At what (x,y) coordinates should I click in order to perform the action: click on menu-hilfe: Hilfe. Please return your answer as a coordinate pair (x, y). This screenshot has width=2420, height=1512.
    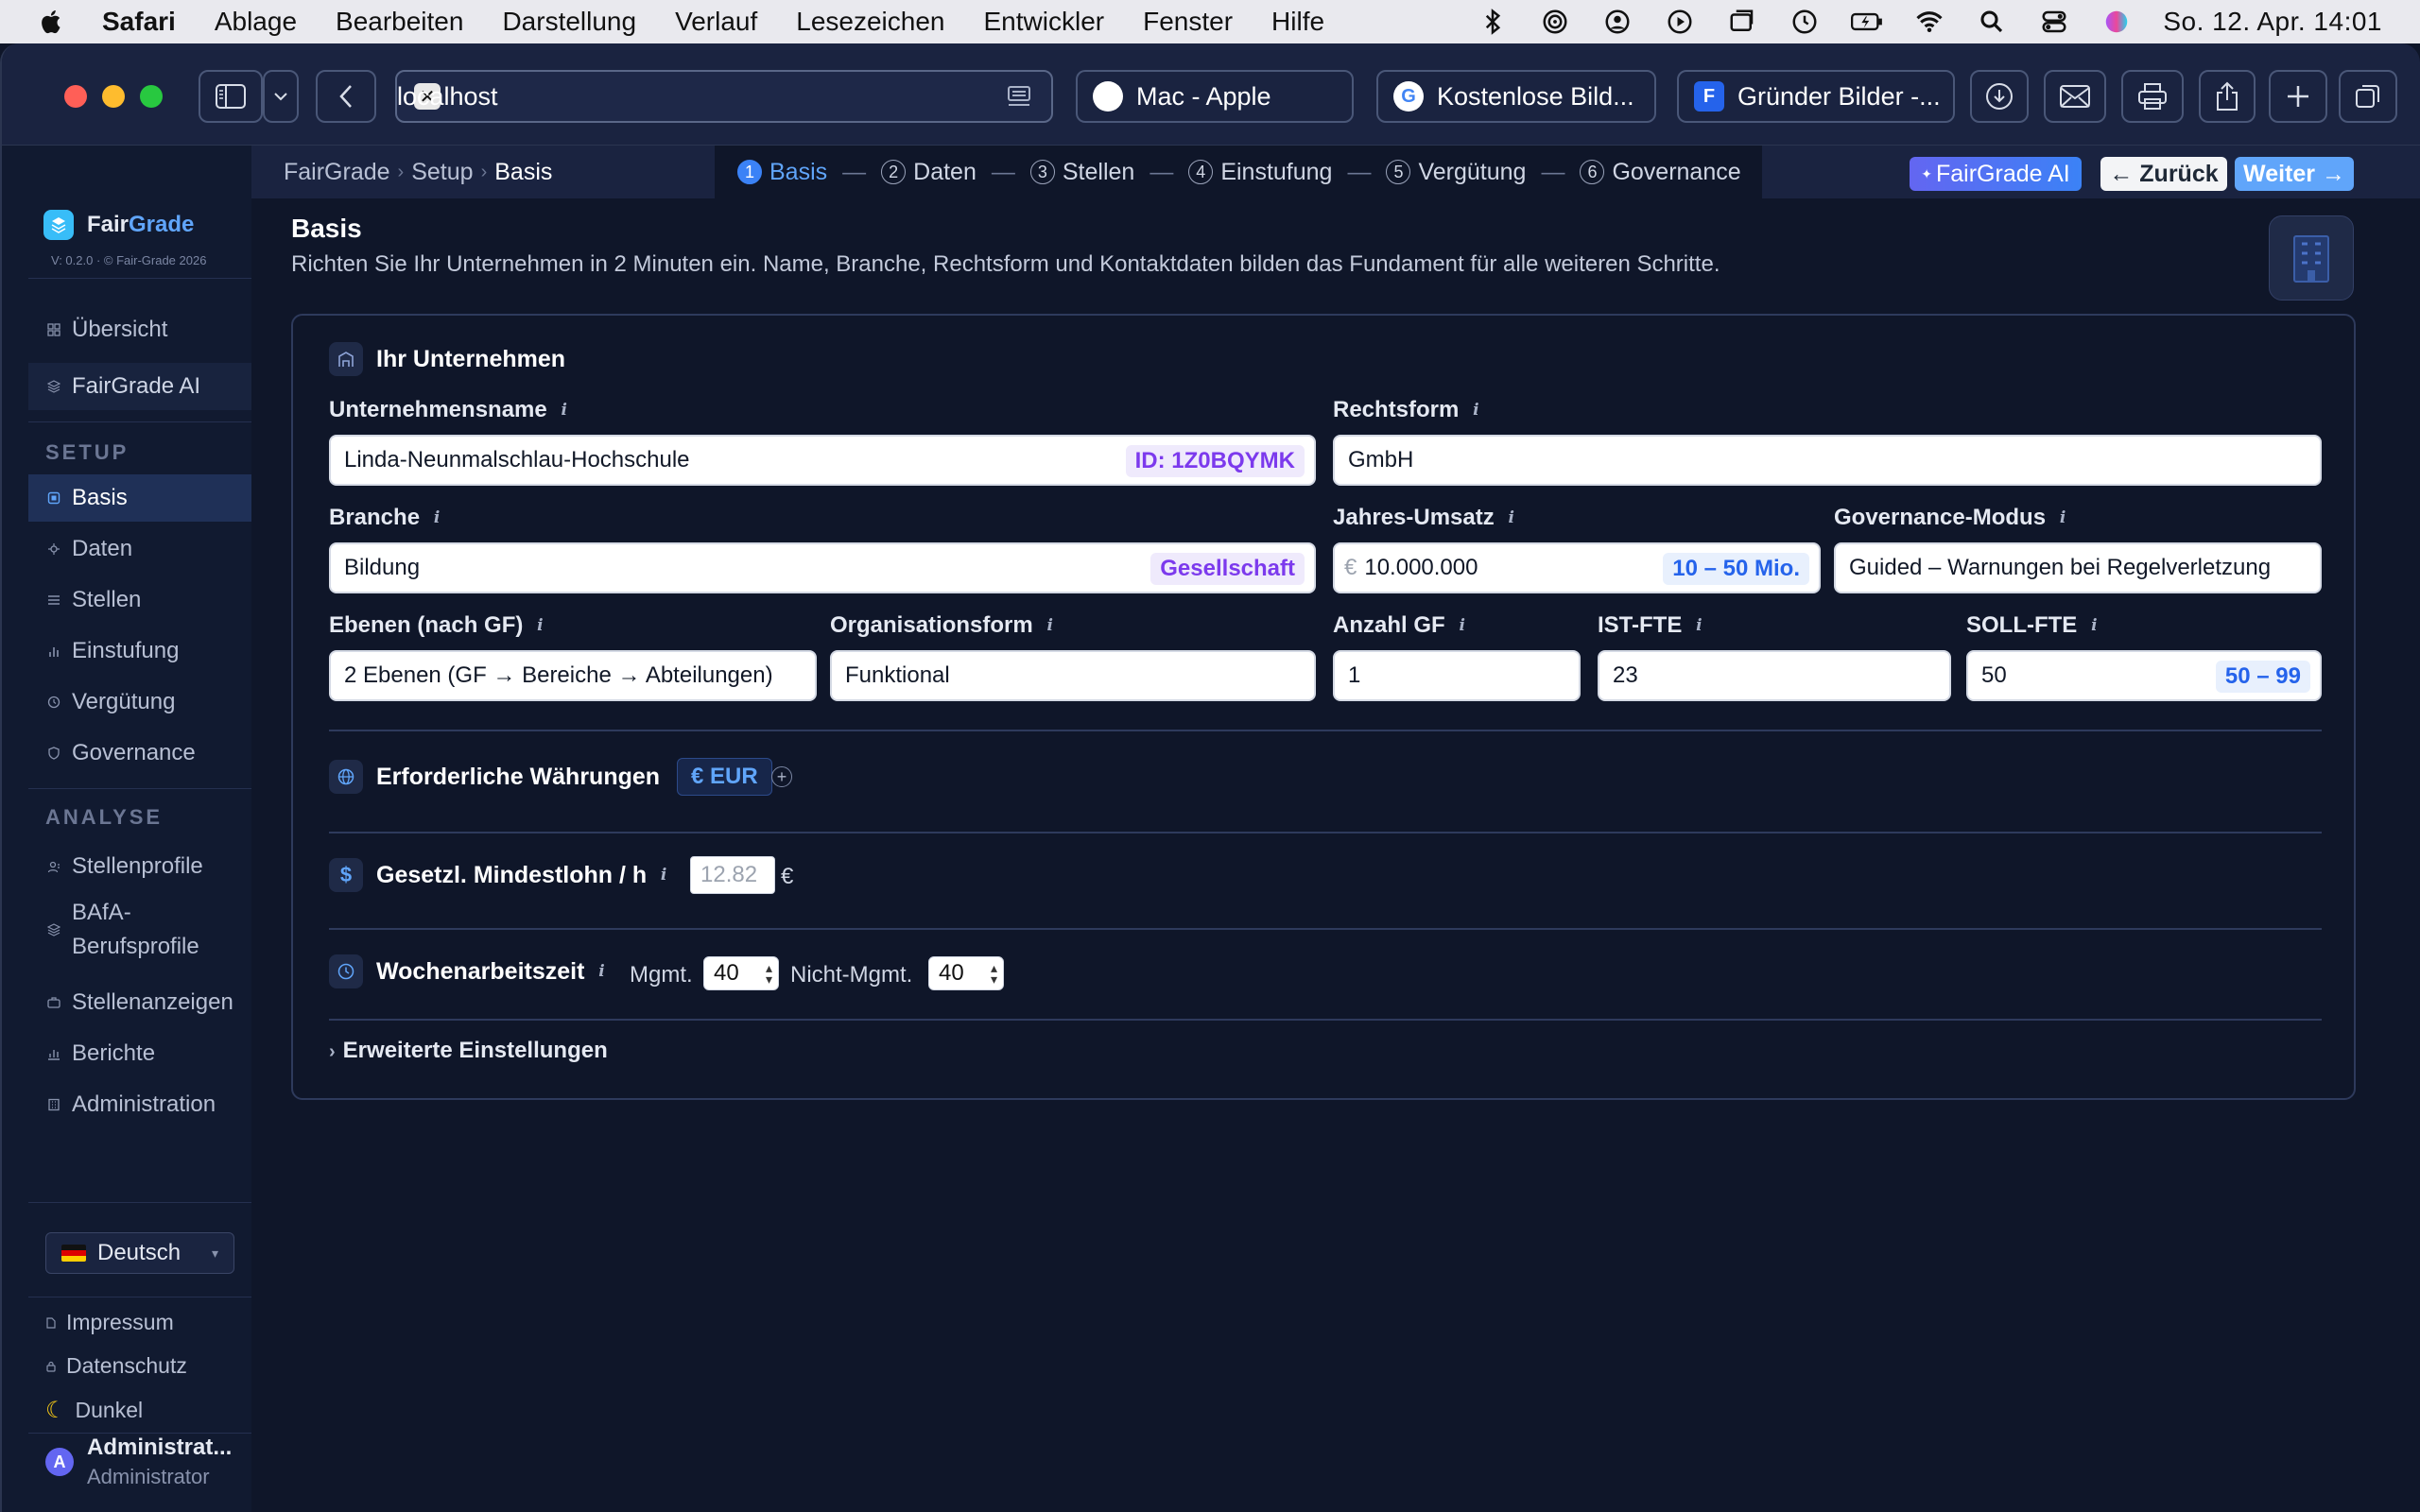
    Looking at the image, I should click on (1297, 22).